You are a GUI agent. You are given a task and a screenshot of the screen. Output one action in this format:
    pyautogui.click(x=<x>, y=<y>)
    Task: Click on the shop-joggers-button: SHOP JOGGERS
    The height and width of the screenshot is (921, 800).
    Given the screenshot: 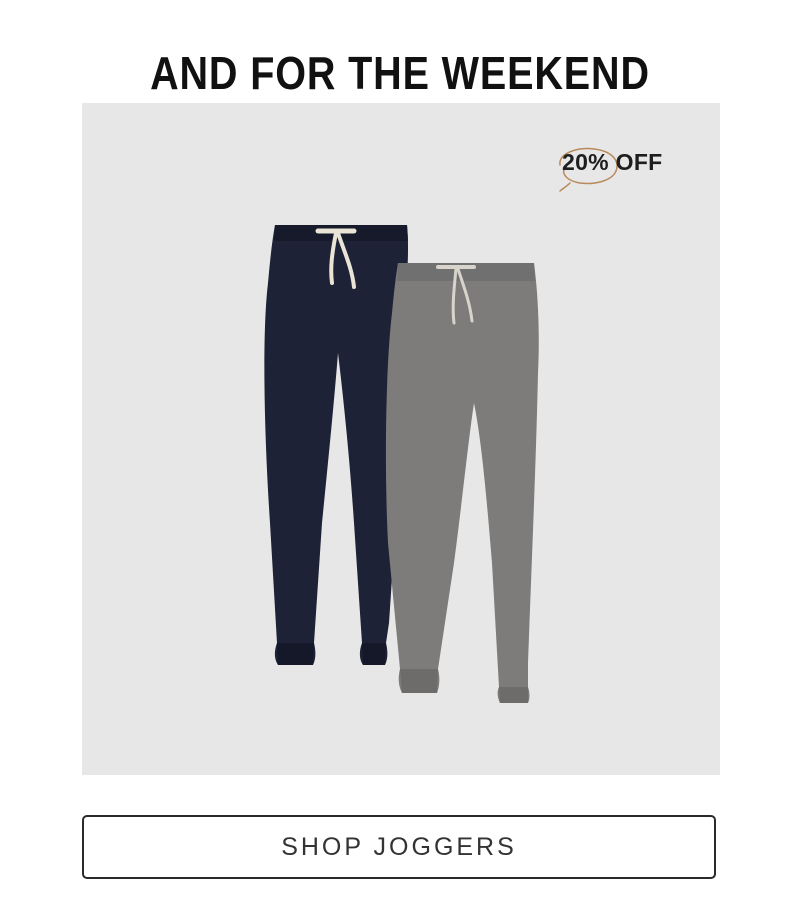 What is the action you would take?
    pyautogui.click(x=399, y=847)
    